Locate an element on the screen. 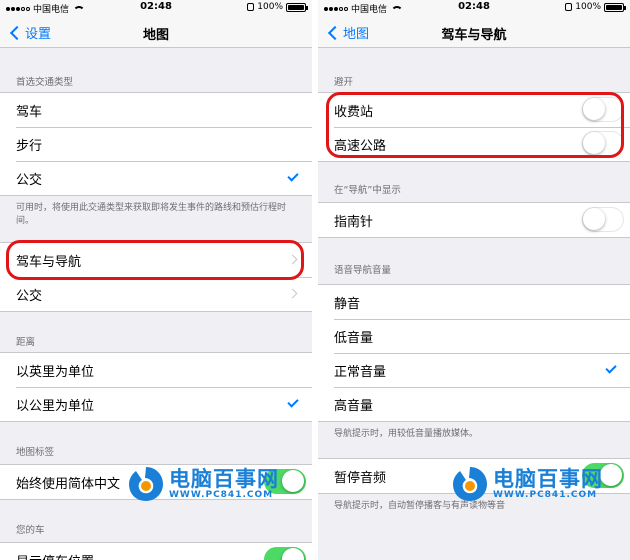 The height and width of the screenshot is (560, 630). compass-row: 指南针 is located at coordinates (474, 220).